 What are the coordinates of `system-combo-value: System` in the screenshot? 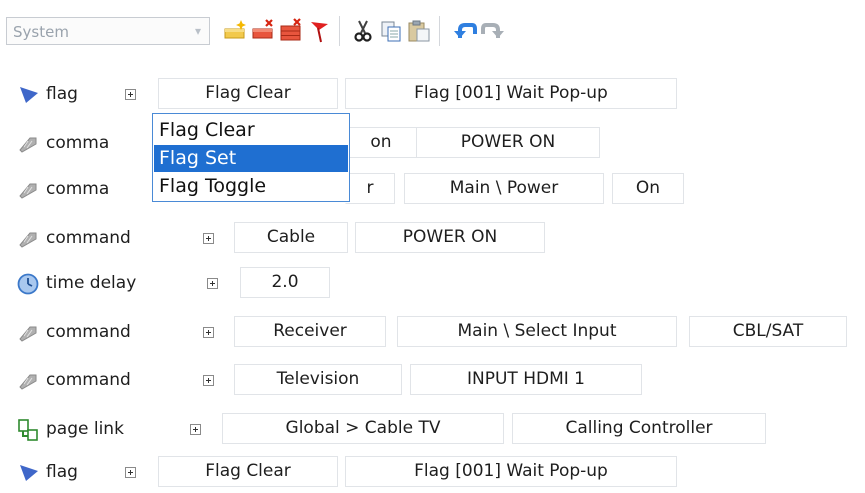 It's located at (41, 32).